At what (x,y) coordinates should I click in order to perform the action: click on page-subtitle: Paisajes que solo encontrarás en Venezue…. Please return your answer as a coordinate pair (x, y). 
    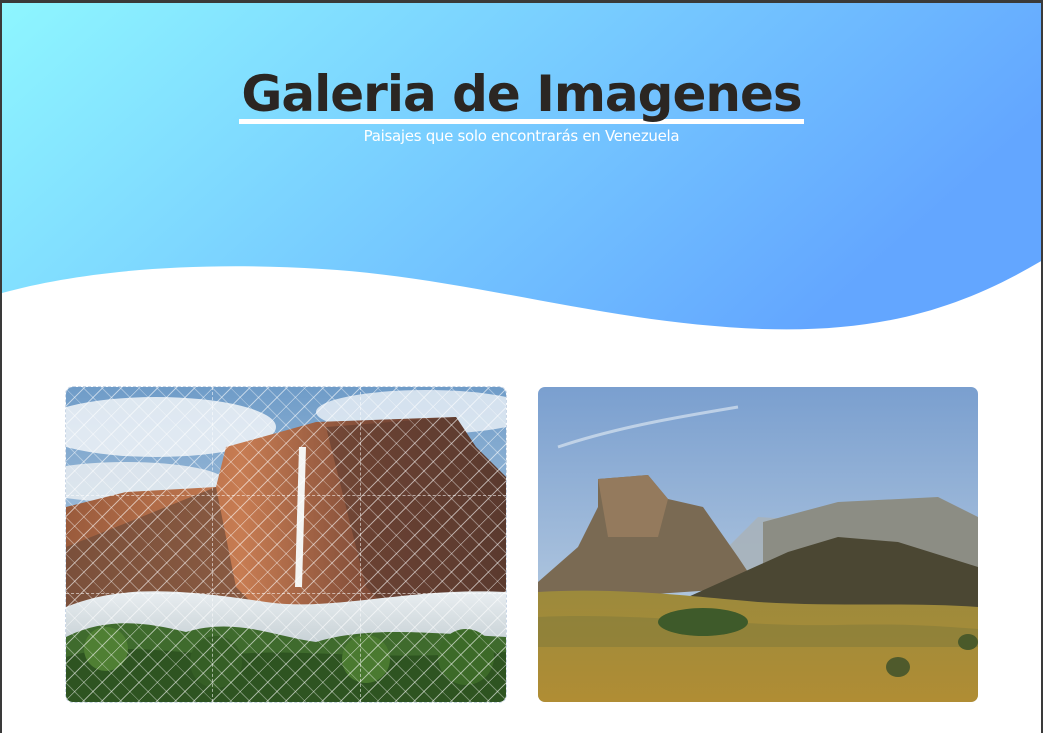
    Looking at the image, I should click on (521, 136).